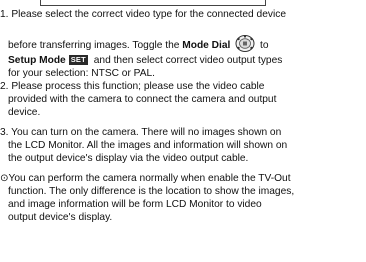 The width and height of the screenshot is (366, 262). Describe the element at coordinates (263, 45) in the screenshot. I see `step1-text-2b: to` at that location.